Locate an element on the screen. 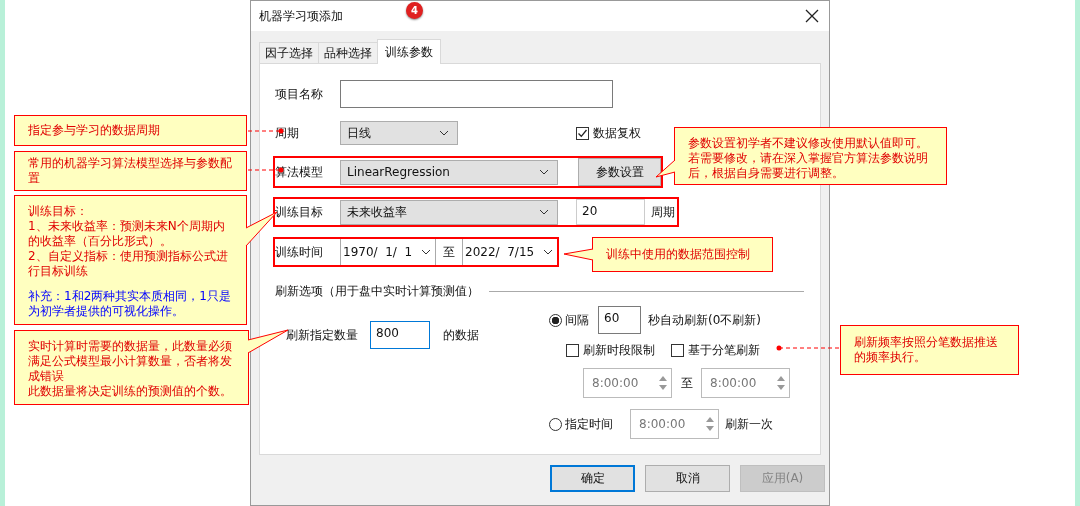  note-text: 实时计算时需要的数据量，此数量必须满足公式模型最小计算数量，否者将发成错误 is located at coordinates (130, 361).